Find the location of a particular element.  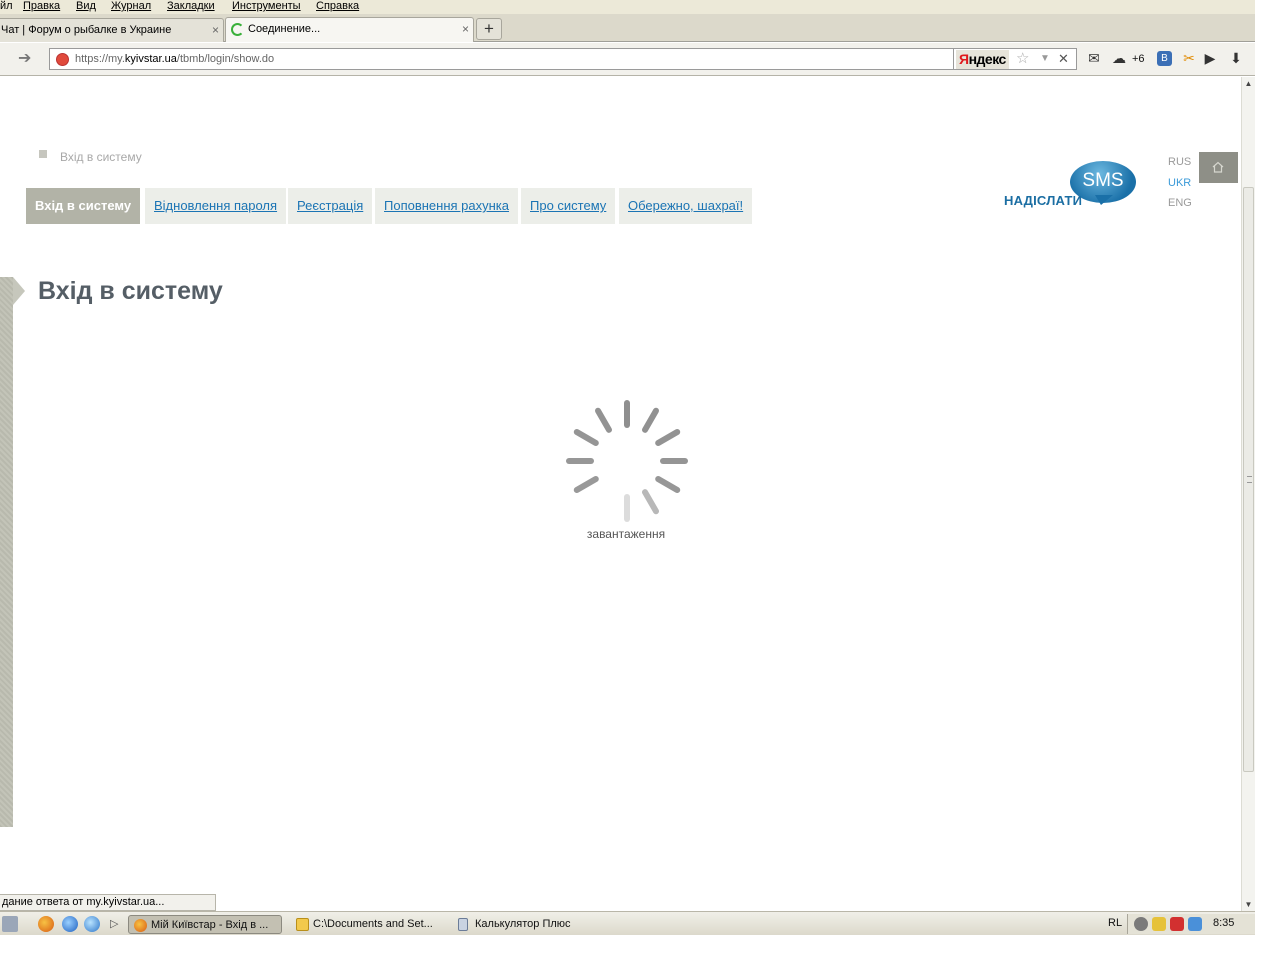

ie-quicklaunch-icon is located at coordinates (70, 924).